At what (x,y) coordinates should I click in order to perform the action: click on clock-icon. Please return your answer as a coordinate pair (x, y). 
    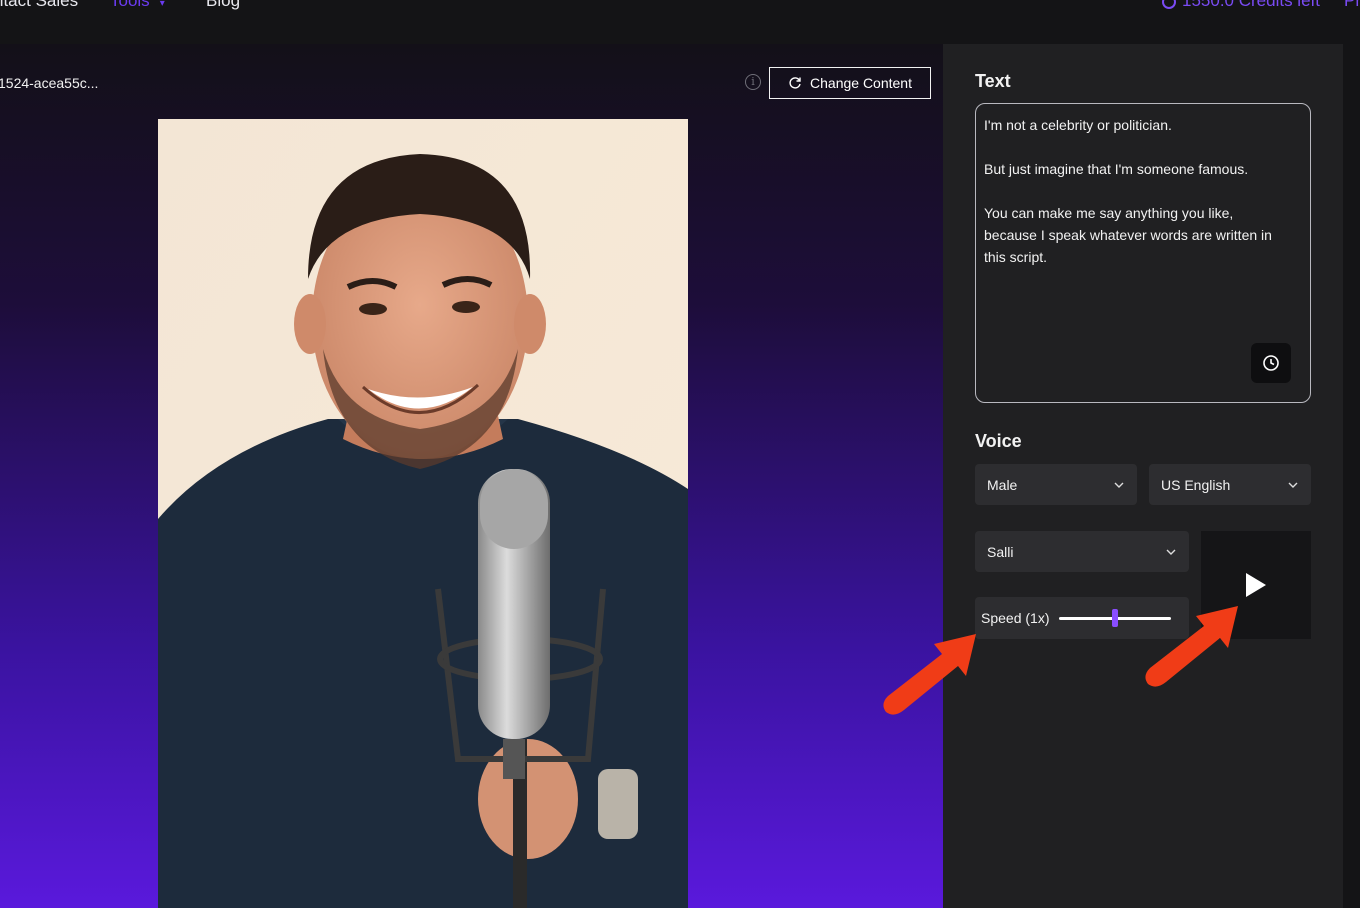
    Looking at the image, I should click on (1271, 363).